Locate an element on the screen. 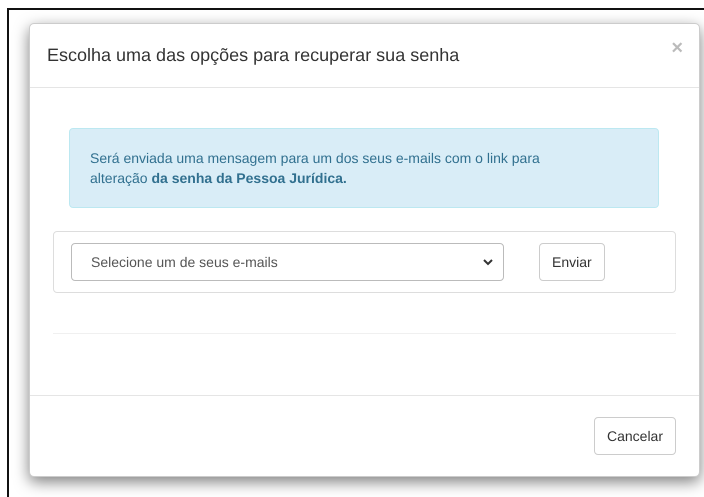 Image resolution: width=704 pixels, height=497 pixels. send-button: Enviar is located at coordinates (572, 262).